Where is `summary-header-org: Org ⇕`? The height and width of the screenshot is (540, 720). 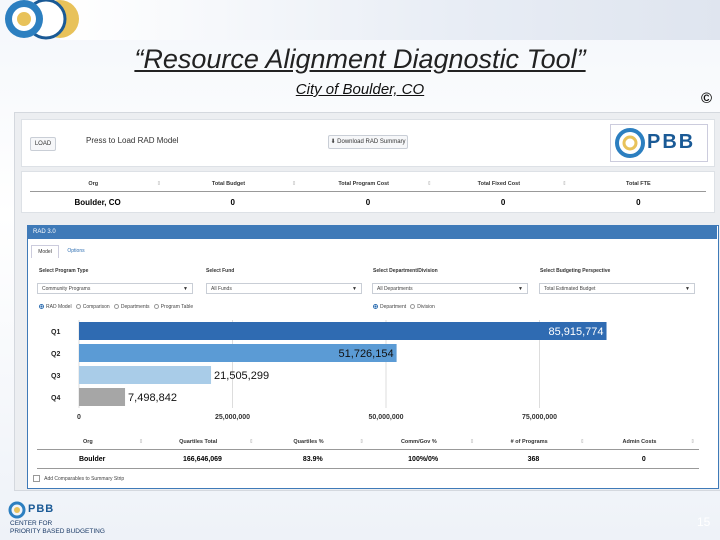
summary-header-org: Org ⇕ is located at coordinates (98, 184).